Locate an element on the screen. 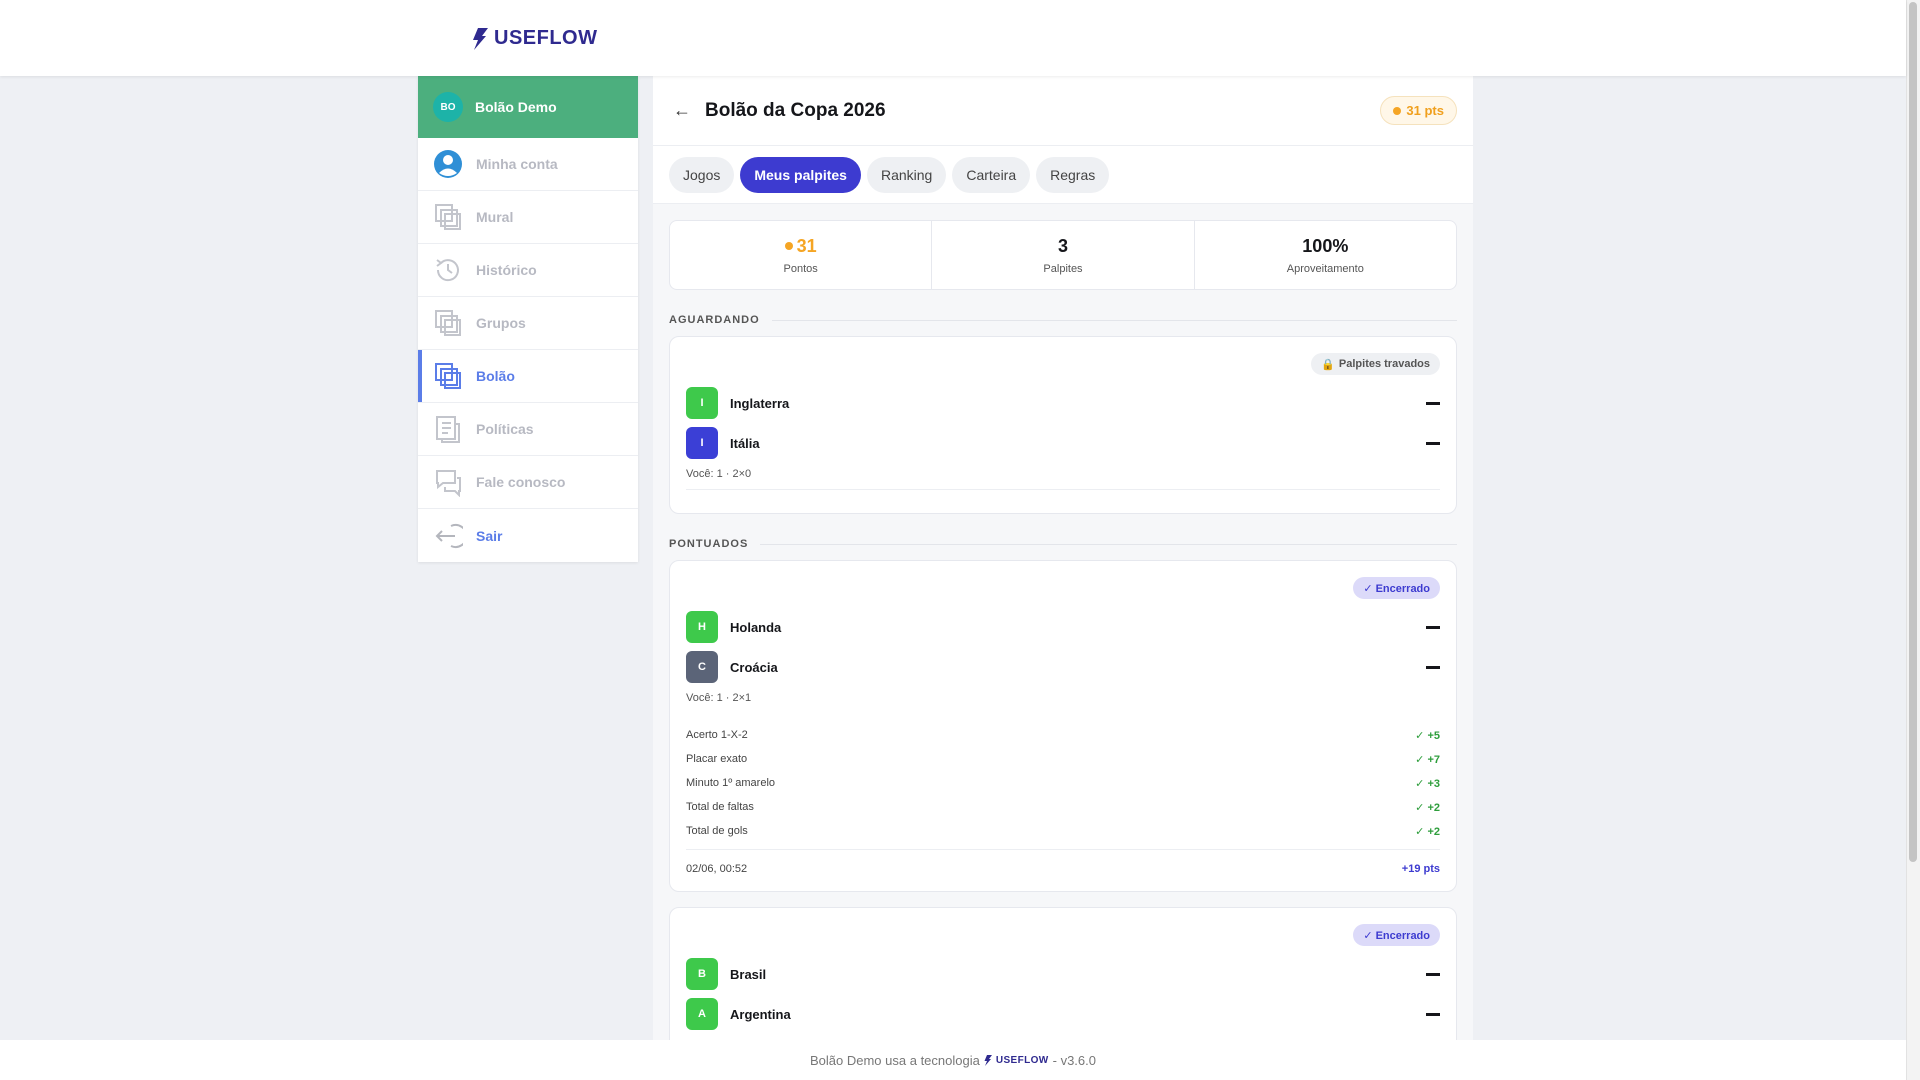 The height and width of the screenshot is (1080, 1920). section-title-pontuados: PONTUADOS is located at coordinates (1063, 544).